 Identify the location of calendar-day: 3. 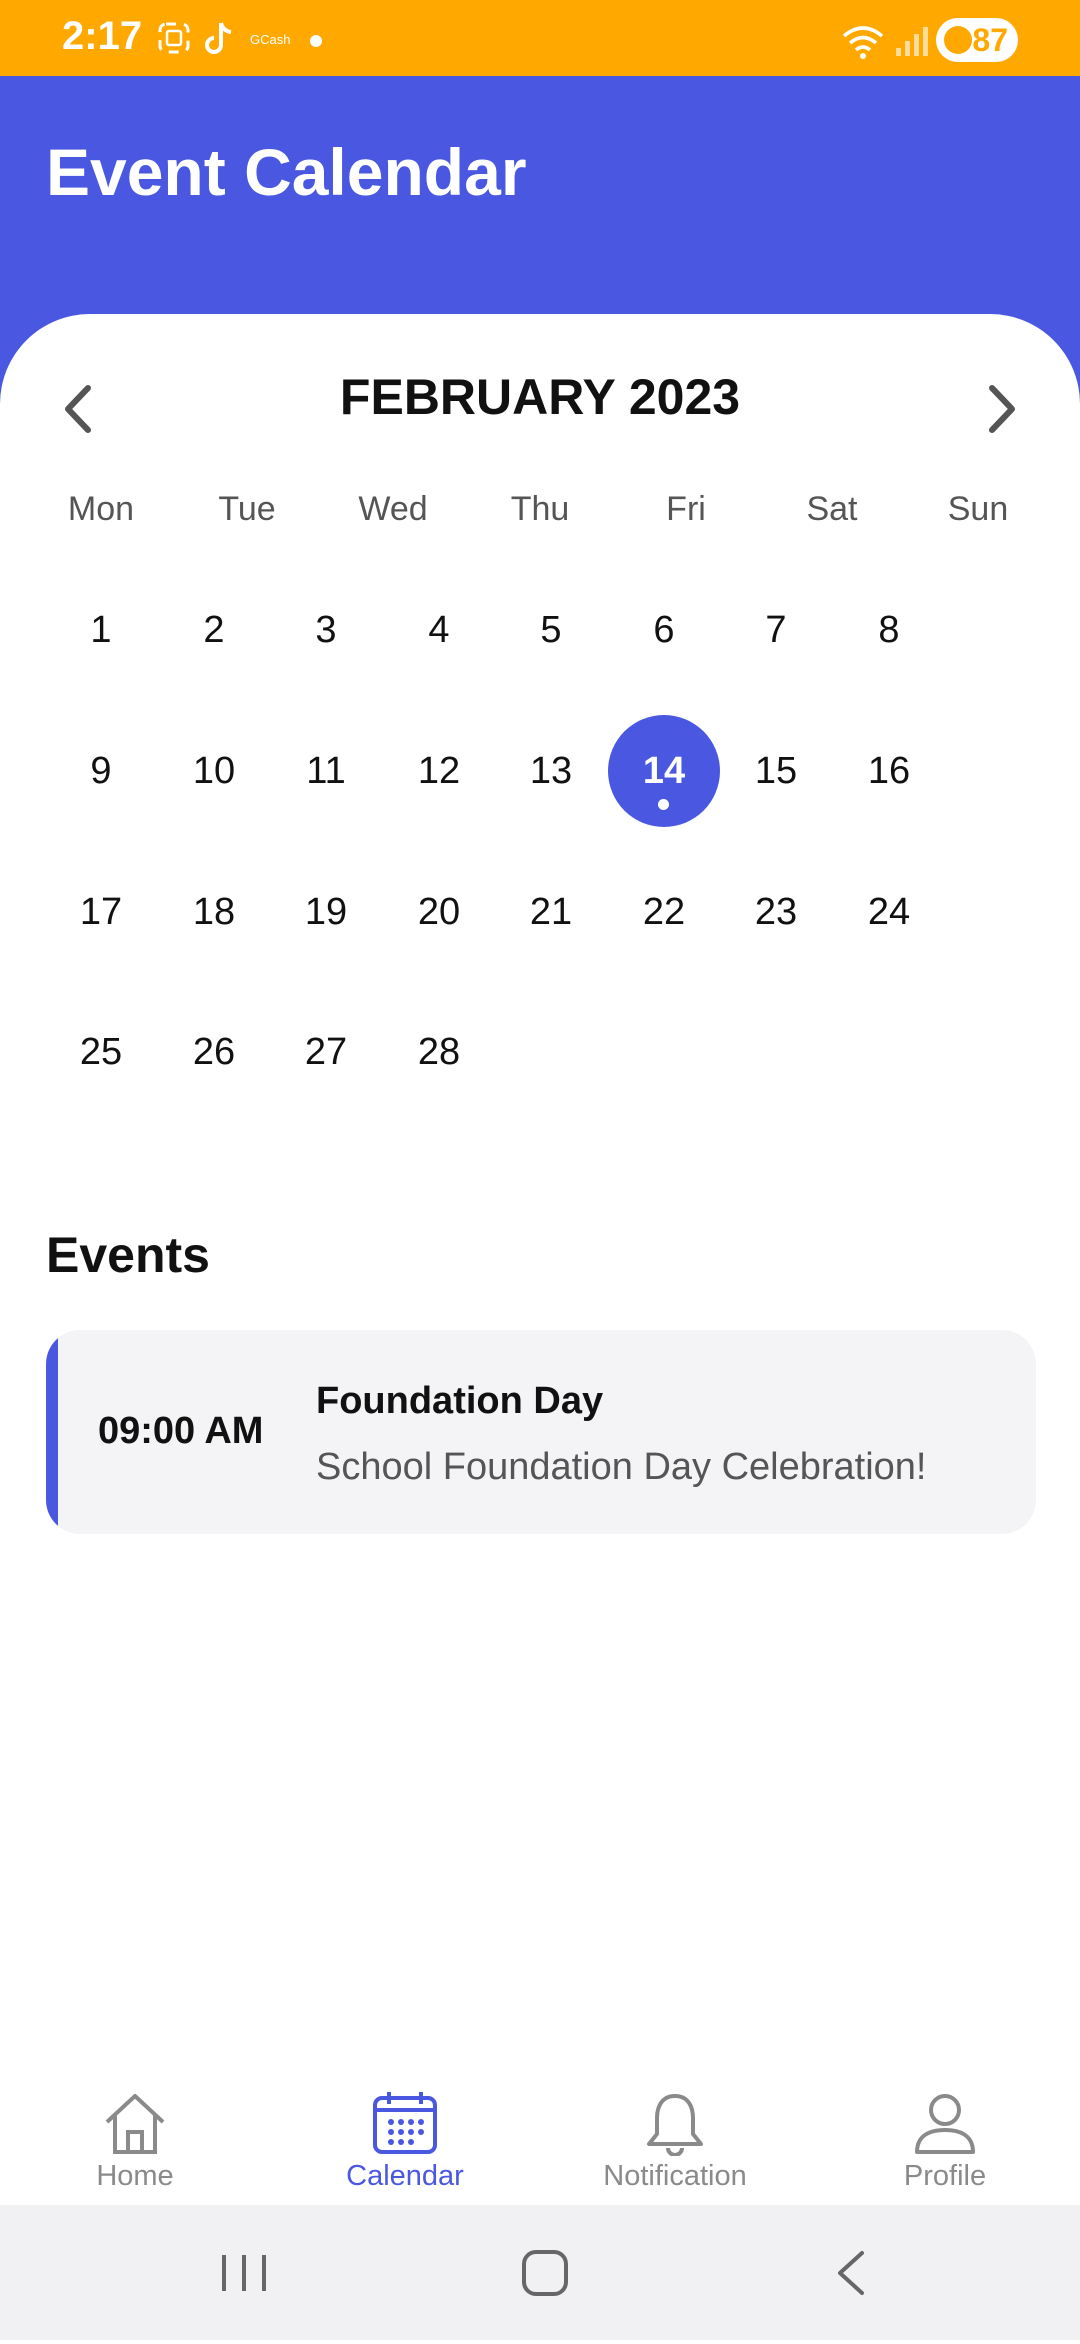
(326, 630).